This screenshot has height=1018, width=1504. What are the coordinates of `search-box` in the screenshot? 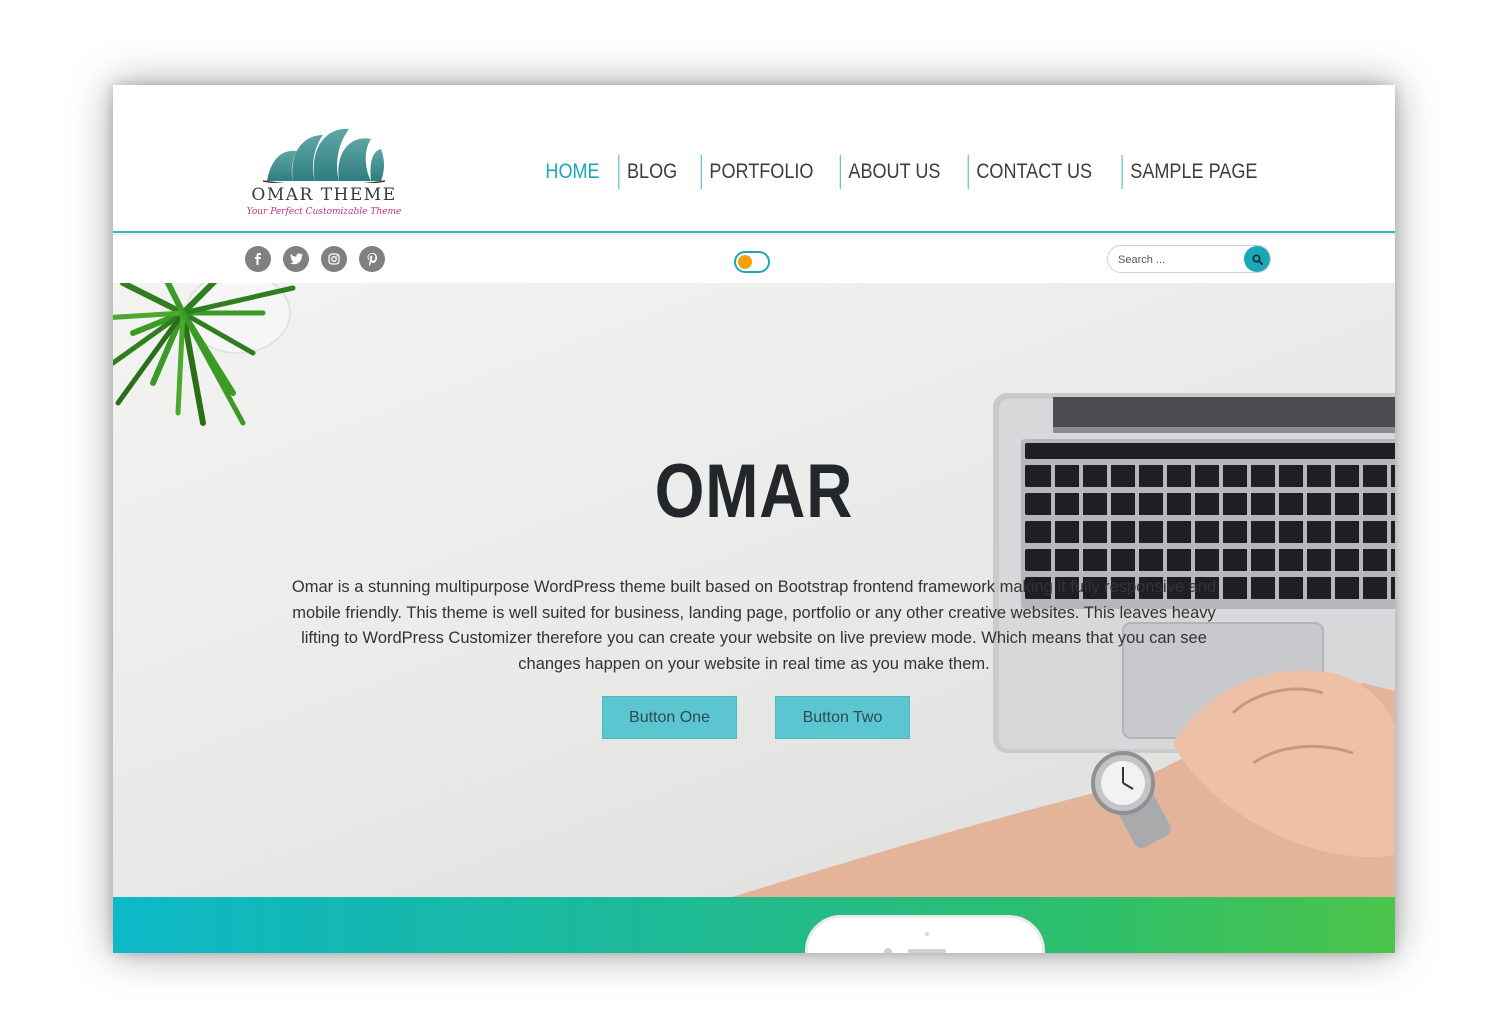 It's located at (1189, 259).